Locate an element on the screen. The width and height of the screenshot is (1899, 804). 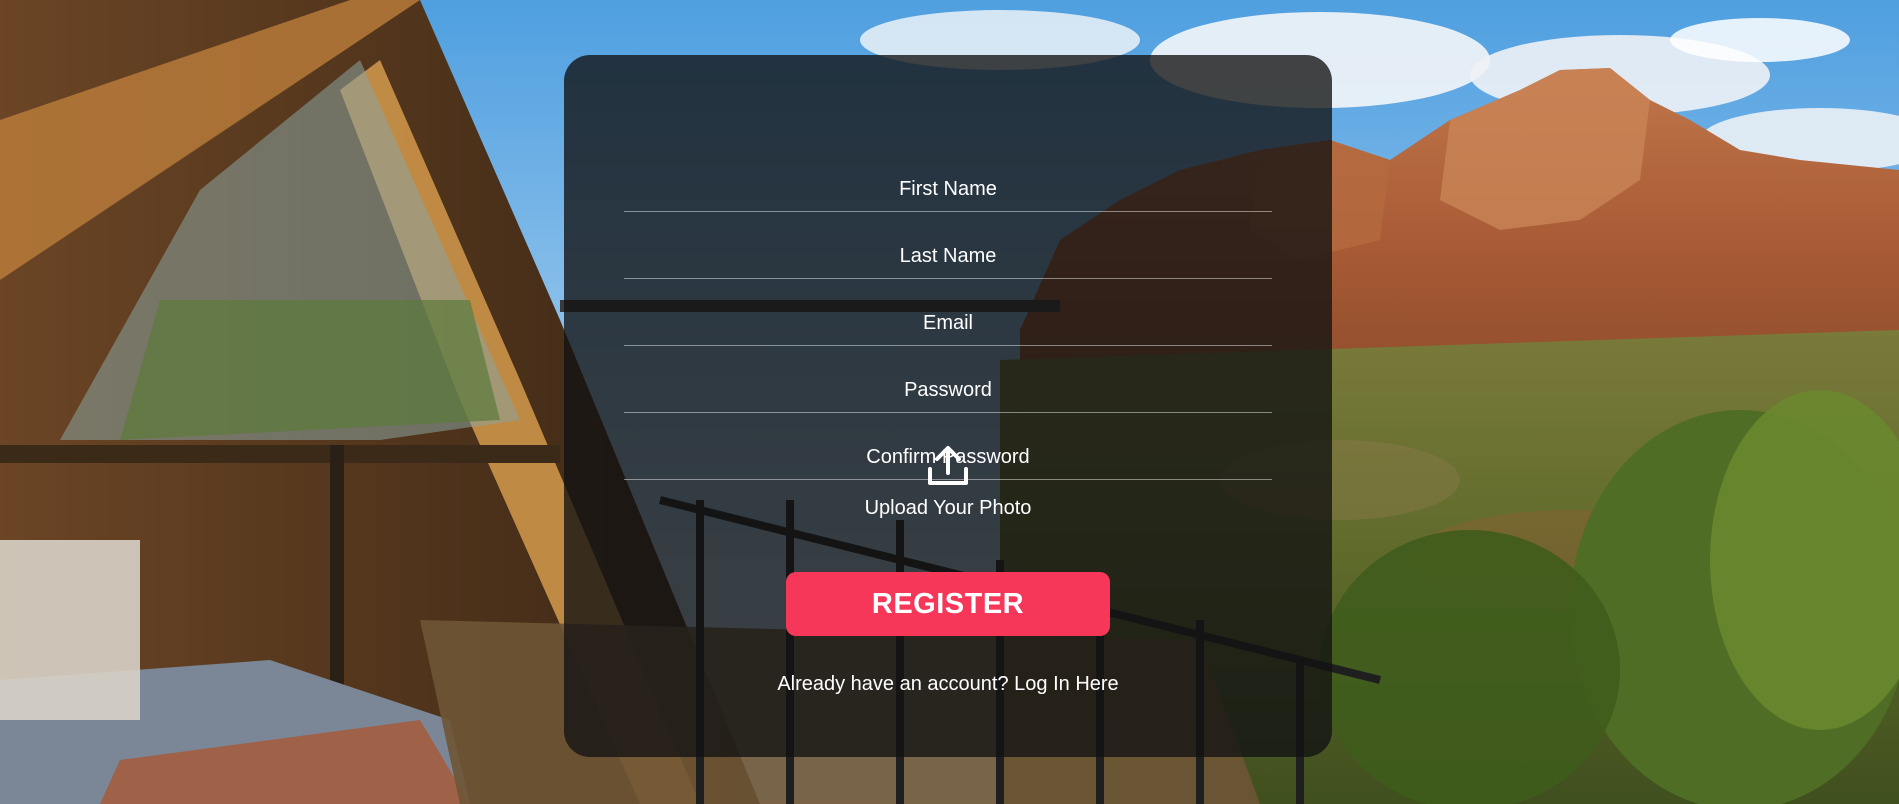
login-prompt: Already have an account? Log In Here is located at coordinates (948, 684).